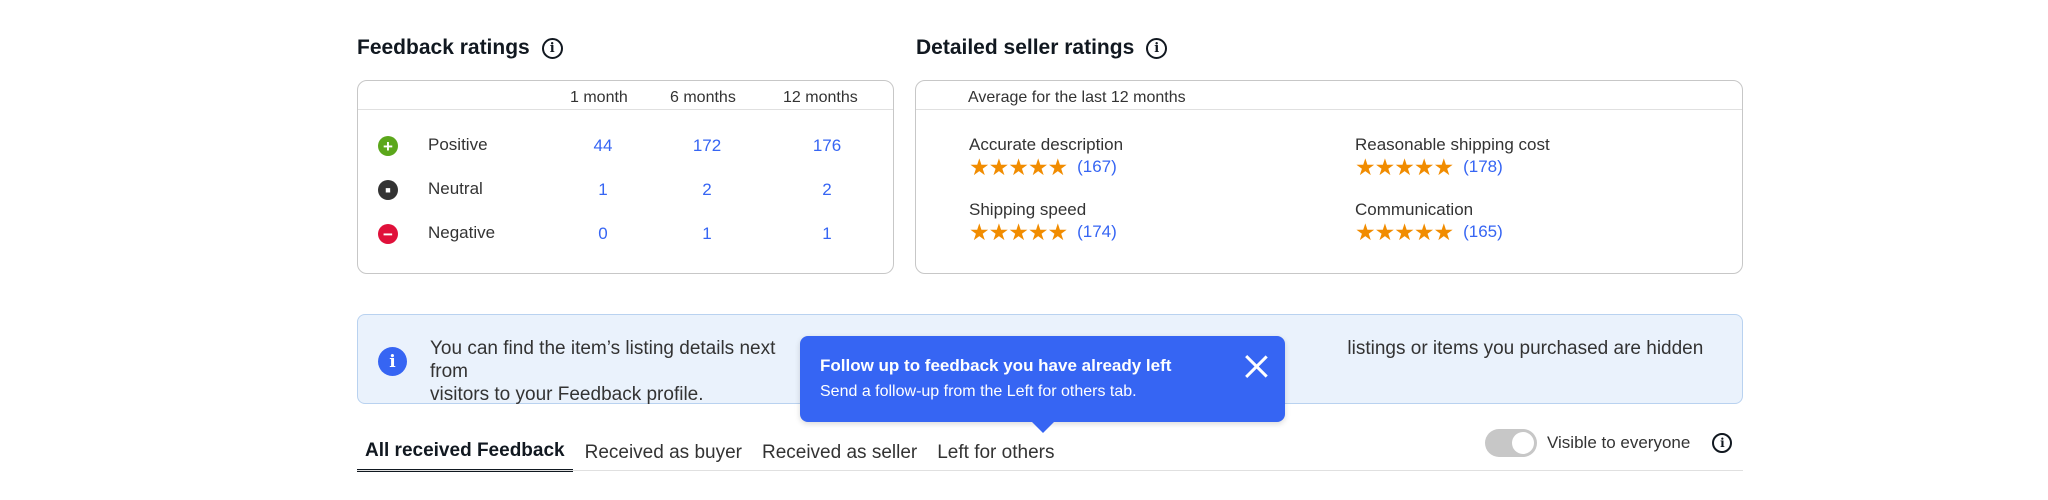  Describe the element at coordinates (703, 97) in the screenshot. I see `column-header-6-months: 6 months` at that location.